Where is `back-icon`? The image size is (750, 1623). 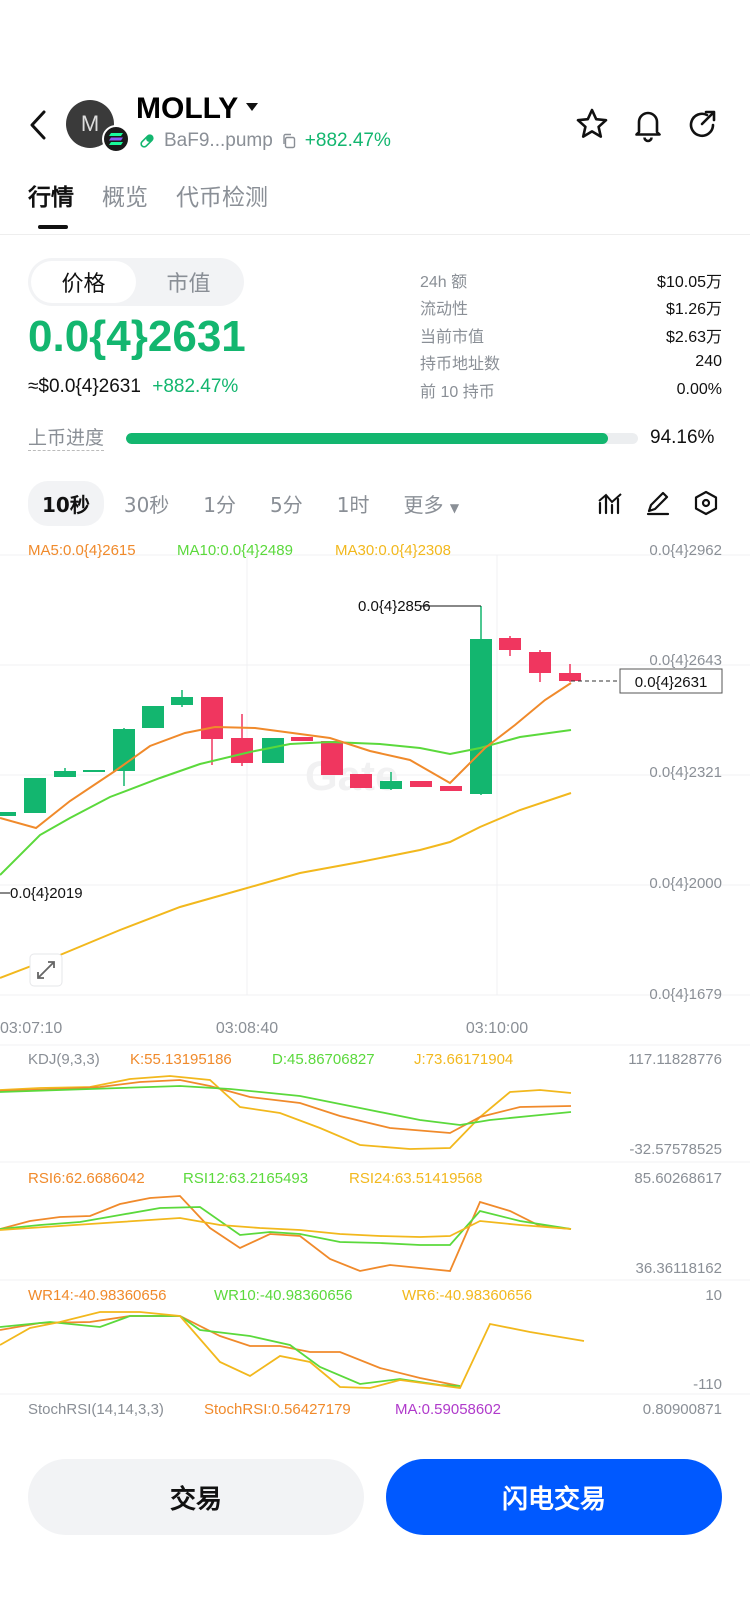 back-icon is located at coordinates (39, 125).